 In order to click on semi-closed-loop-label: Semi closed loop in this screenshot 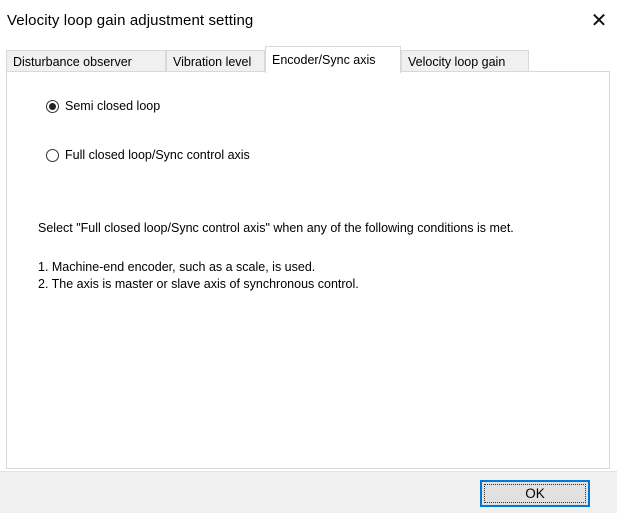, I will do `click(113, 106)`.